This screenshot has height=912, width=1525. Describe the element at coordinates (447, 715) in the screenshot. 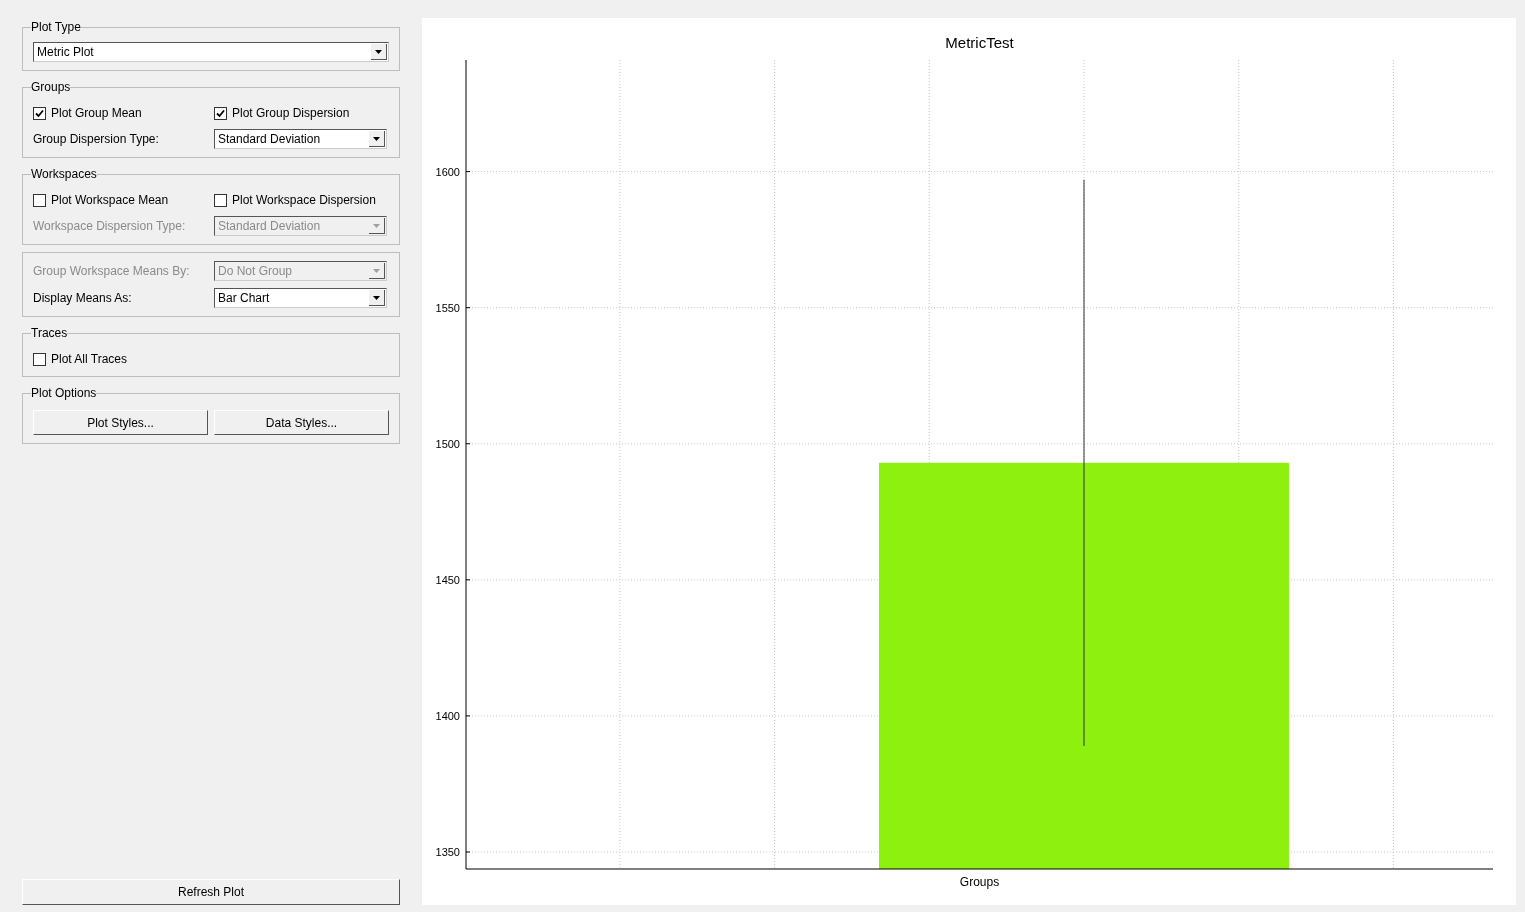

I see `y-tick-label: 1400` at that location.